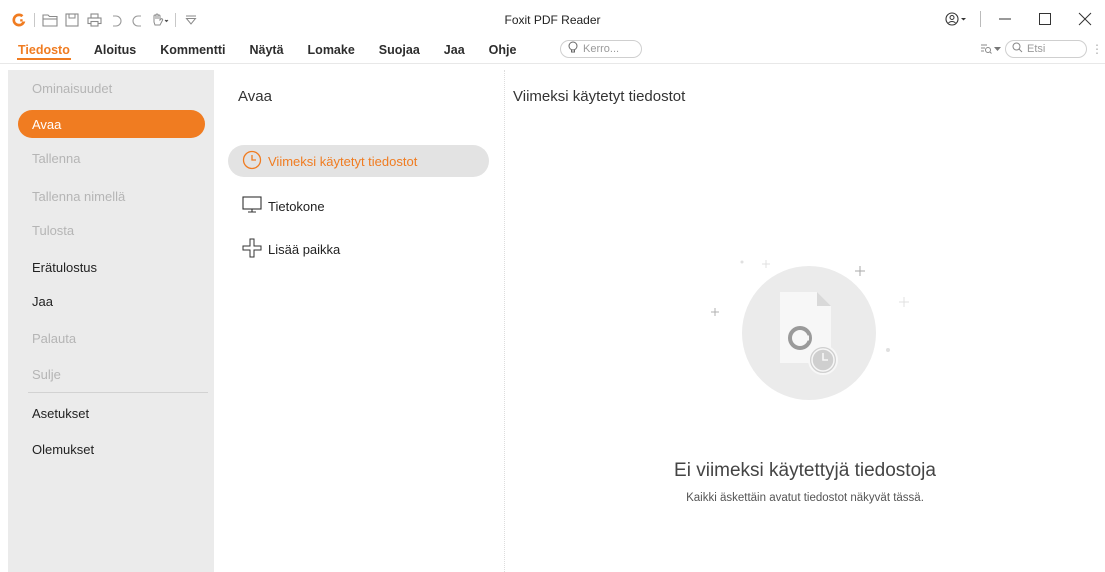  Describe the element at coordinates (56, 158) in the screenshot. I see `sidebar-item-tallenna: Tallenna` at that location.